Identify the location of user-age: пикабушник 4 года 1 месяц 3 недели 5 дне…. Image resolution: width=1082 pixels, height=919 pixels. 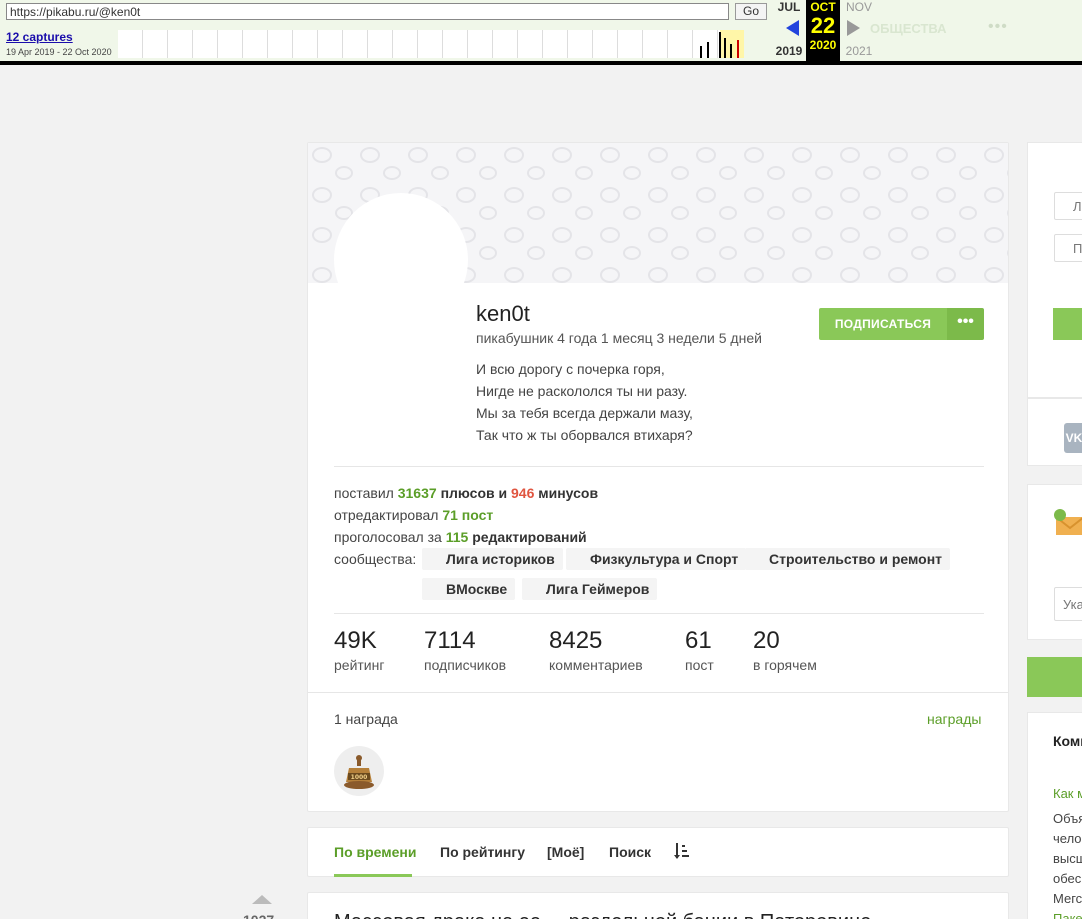
(619, 338).